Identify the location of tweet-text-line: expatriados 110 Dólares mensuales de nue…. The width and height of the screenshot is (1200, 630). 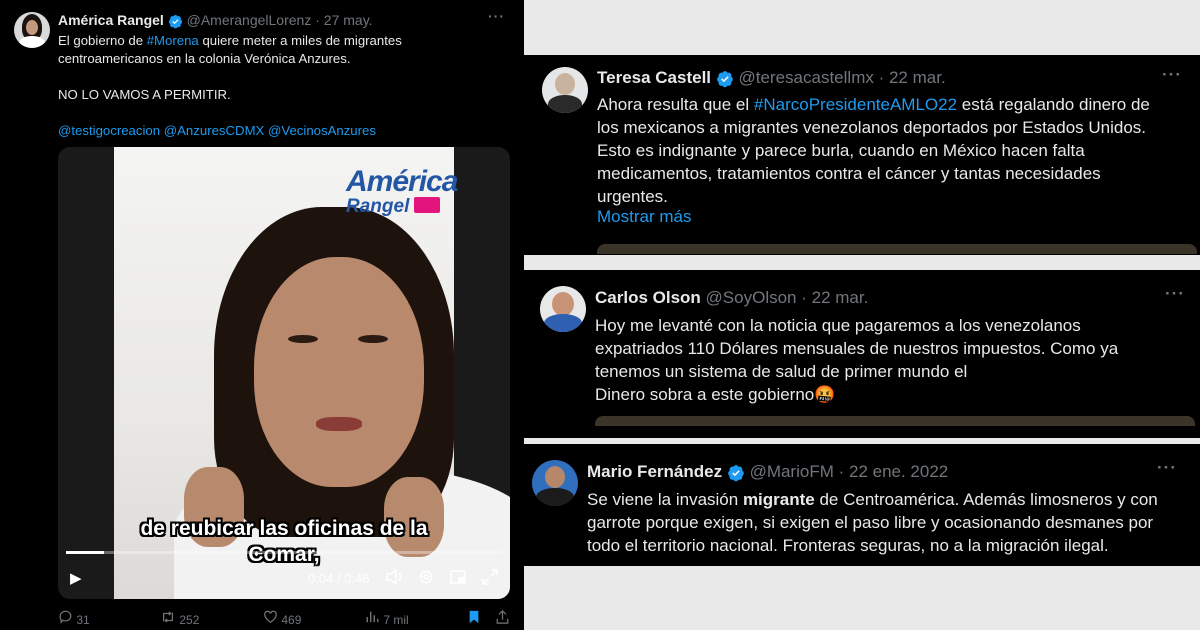
(857, 348).